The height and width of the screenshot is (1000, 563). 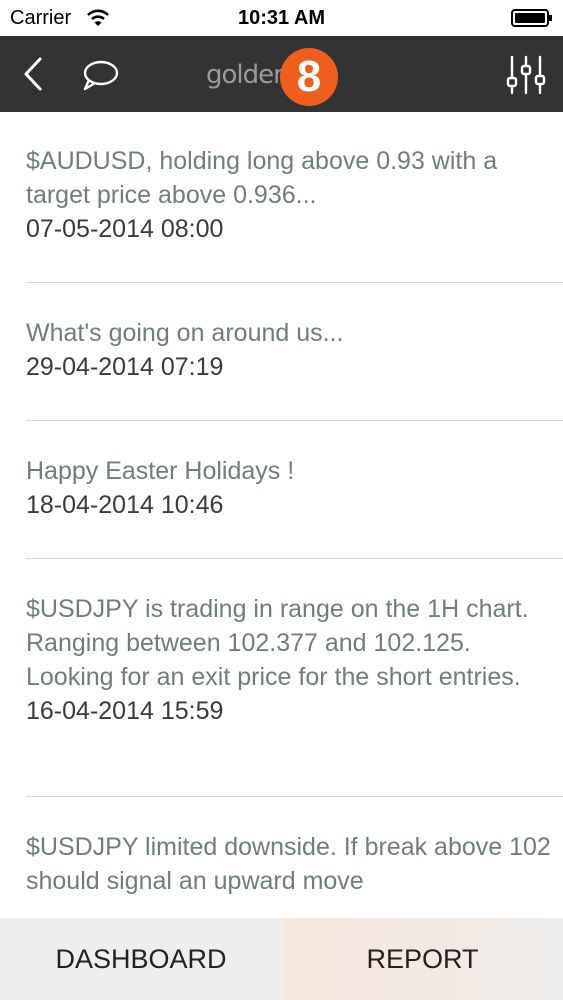 I want to click on bottom-tab-bar: DASHBOARD REPORT, so click(x=281, y=959).